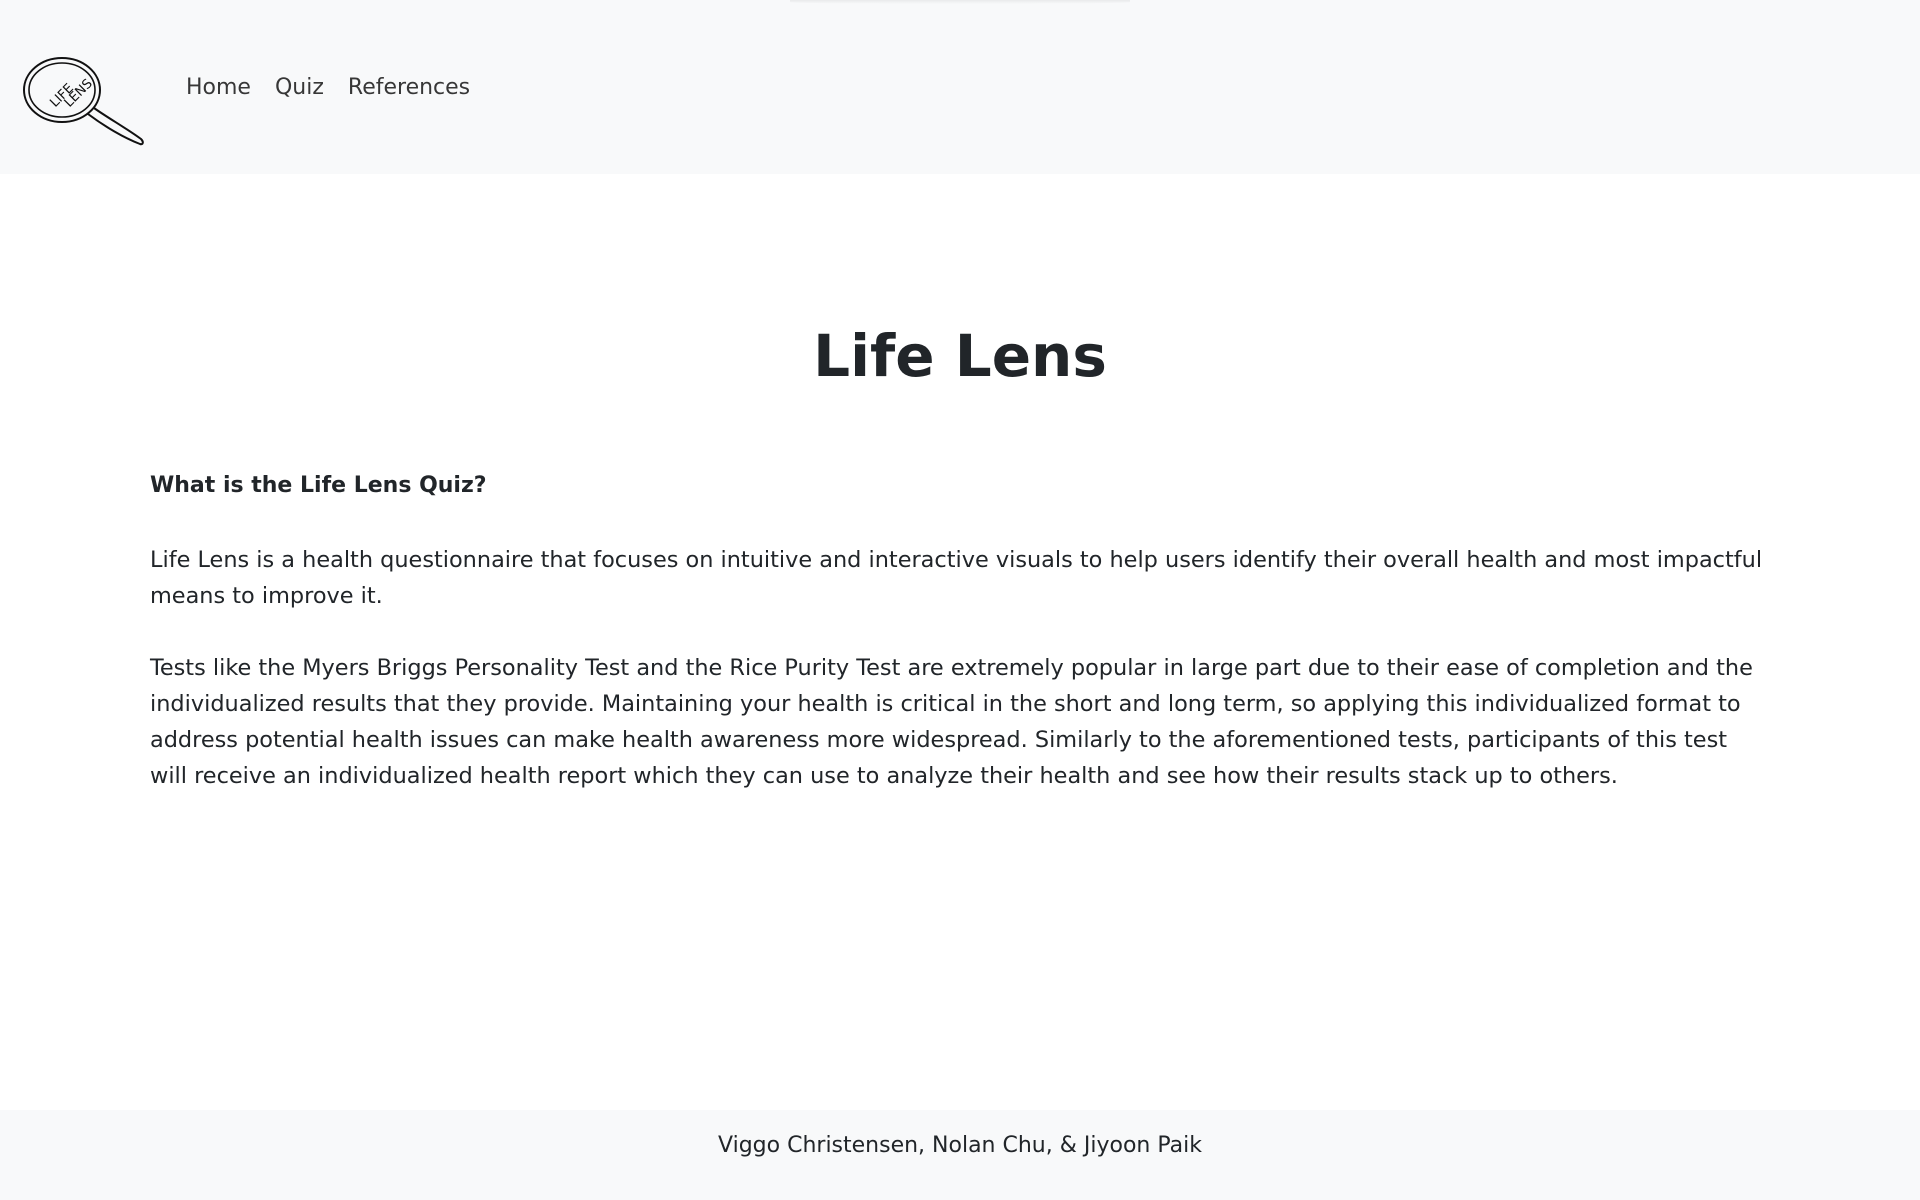 The width and height of the screenshot is (1920, 1200). I want to click on navbar: LIFE LENS Home Quiz References, so click(960, 87).